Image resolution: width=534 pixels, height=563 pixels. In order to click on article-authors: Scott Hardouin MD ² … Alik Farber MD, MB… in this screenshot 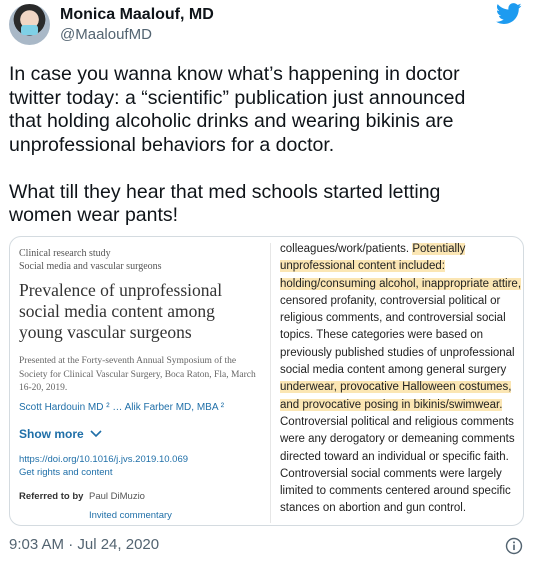, I will do `click(122, 407)`.